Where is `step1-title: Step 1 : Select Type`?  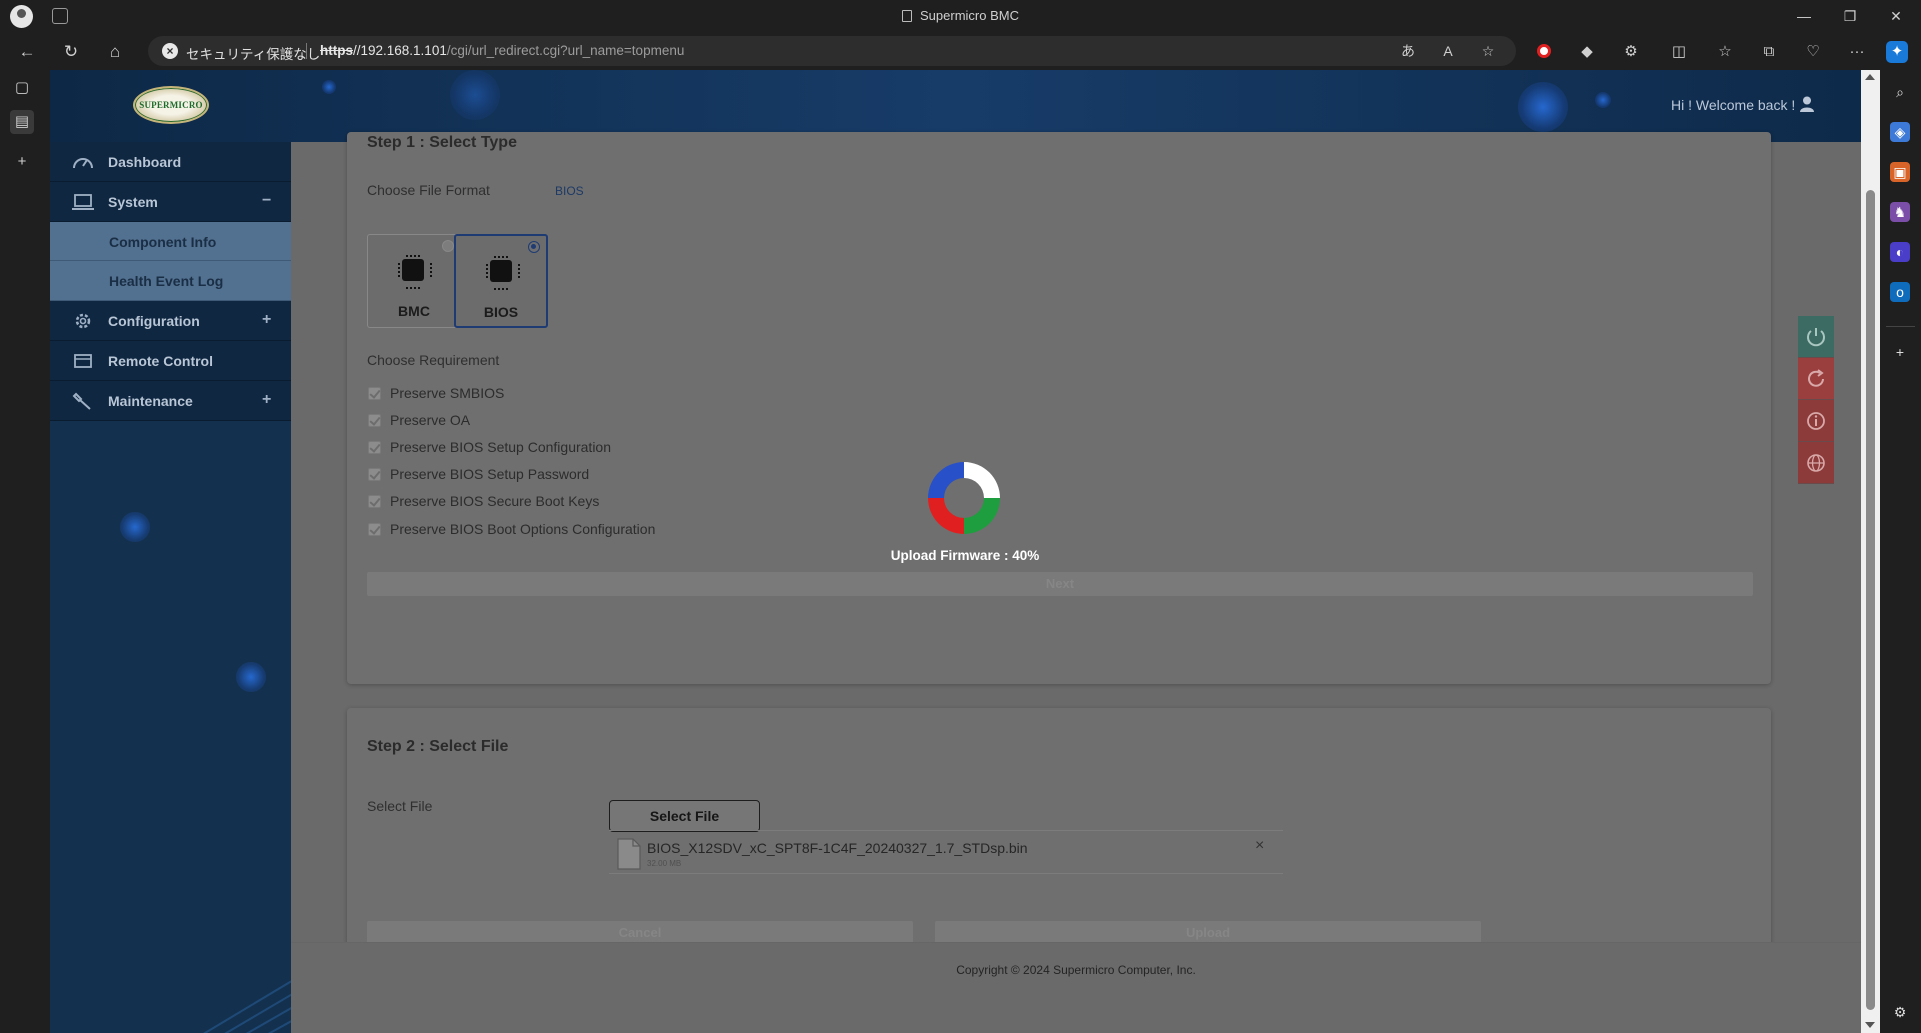 step1-title: Step 1 : Select Type is located at coordinates (442, 142).